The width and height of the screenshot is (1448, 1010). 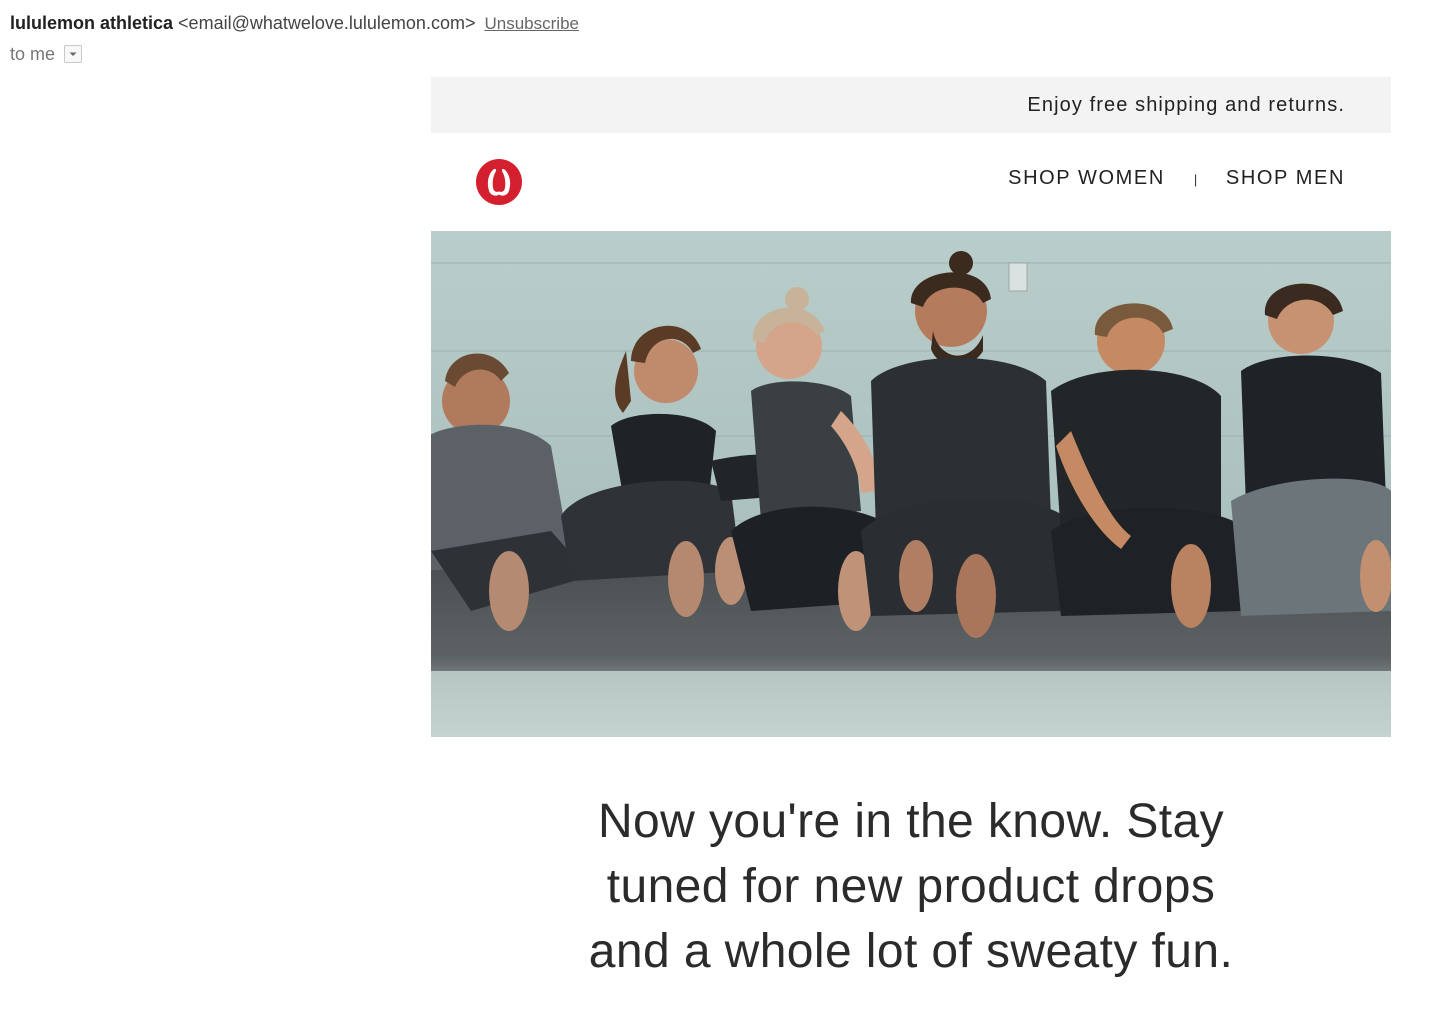 What do you see at coordinates (910, 821) in the screenshot?
I see `headline-line-1: Now you're in the know. Stay` at bounding box center [910, 821].